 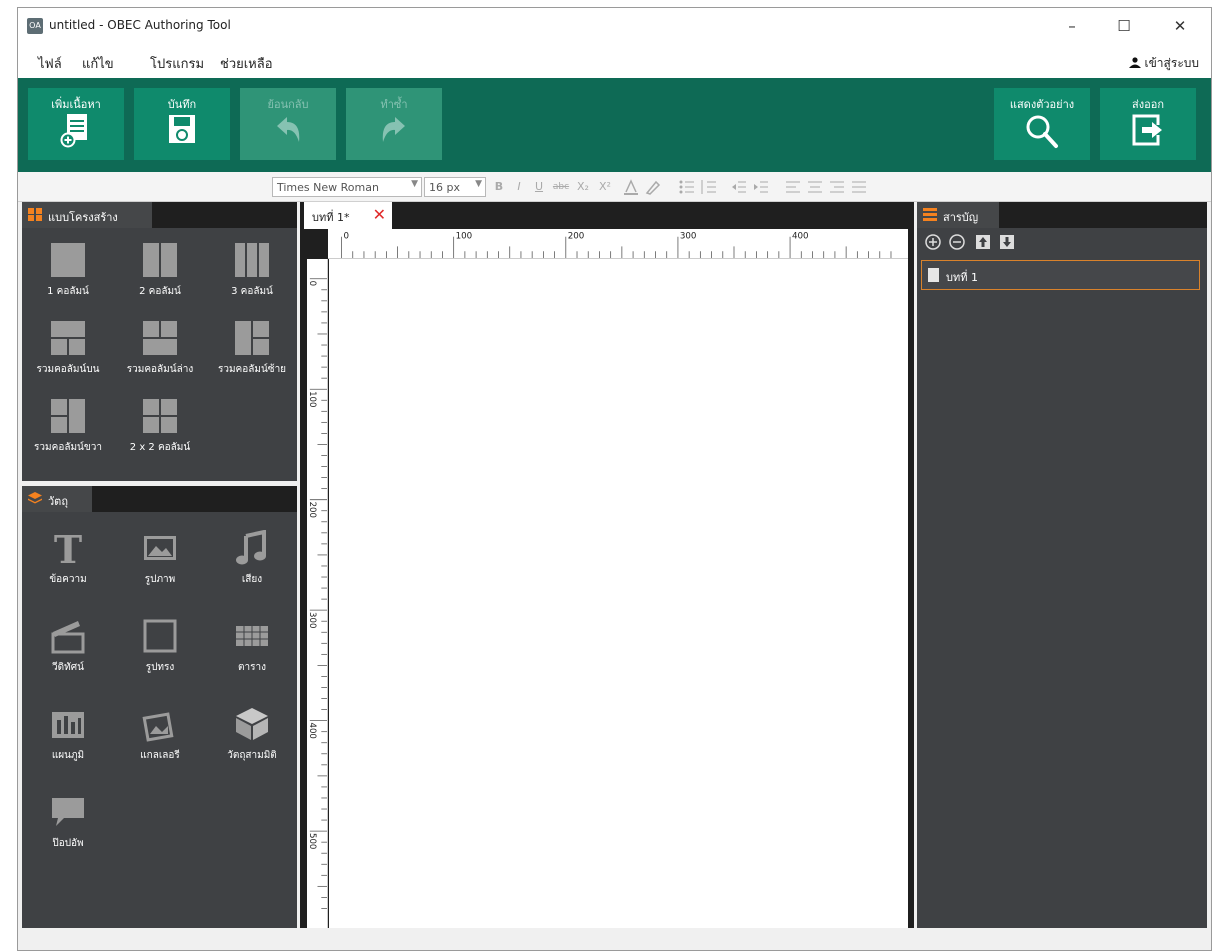 What do you see at coordinates (160, 348) in the screenshot?
I see `layout-item: รวมคอลัมน์ล่าง` at bounding box center [160, 348].